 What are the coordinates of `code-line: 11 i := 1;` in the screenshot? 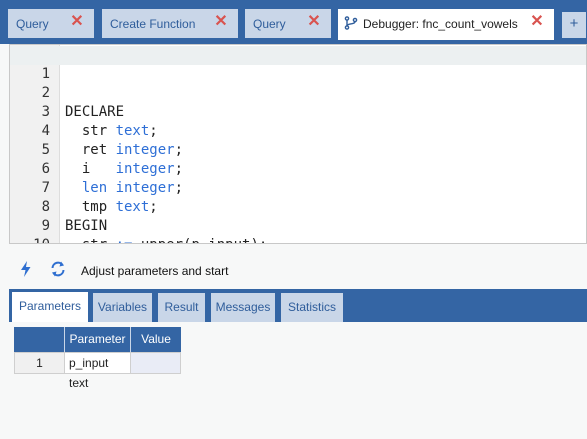 It's located at (298, 239).